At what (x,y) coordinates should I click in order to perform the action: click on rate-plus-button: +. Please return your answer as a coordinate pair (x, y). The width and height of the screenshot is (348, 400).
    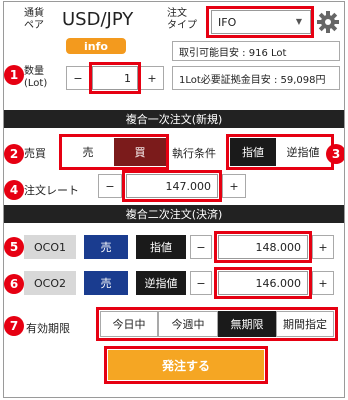
    Looking at the image, I should click on (234, 186).